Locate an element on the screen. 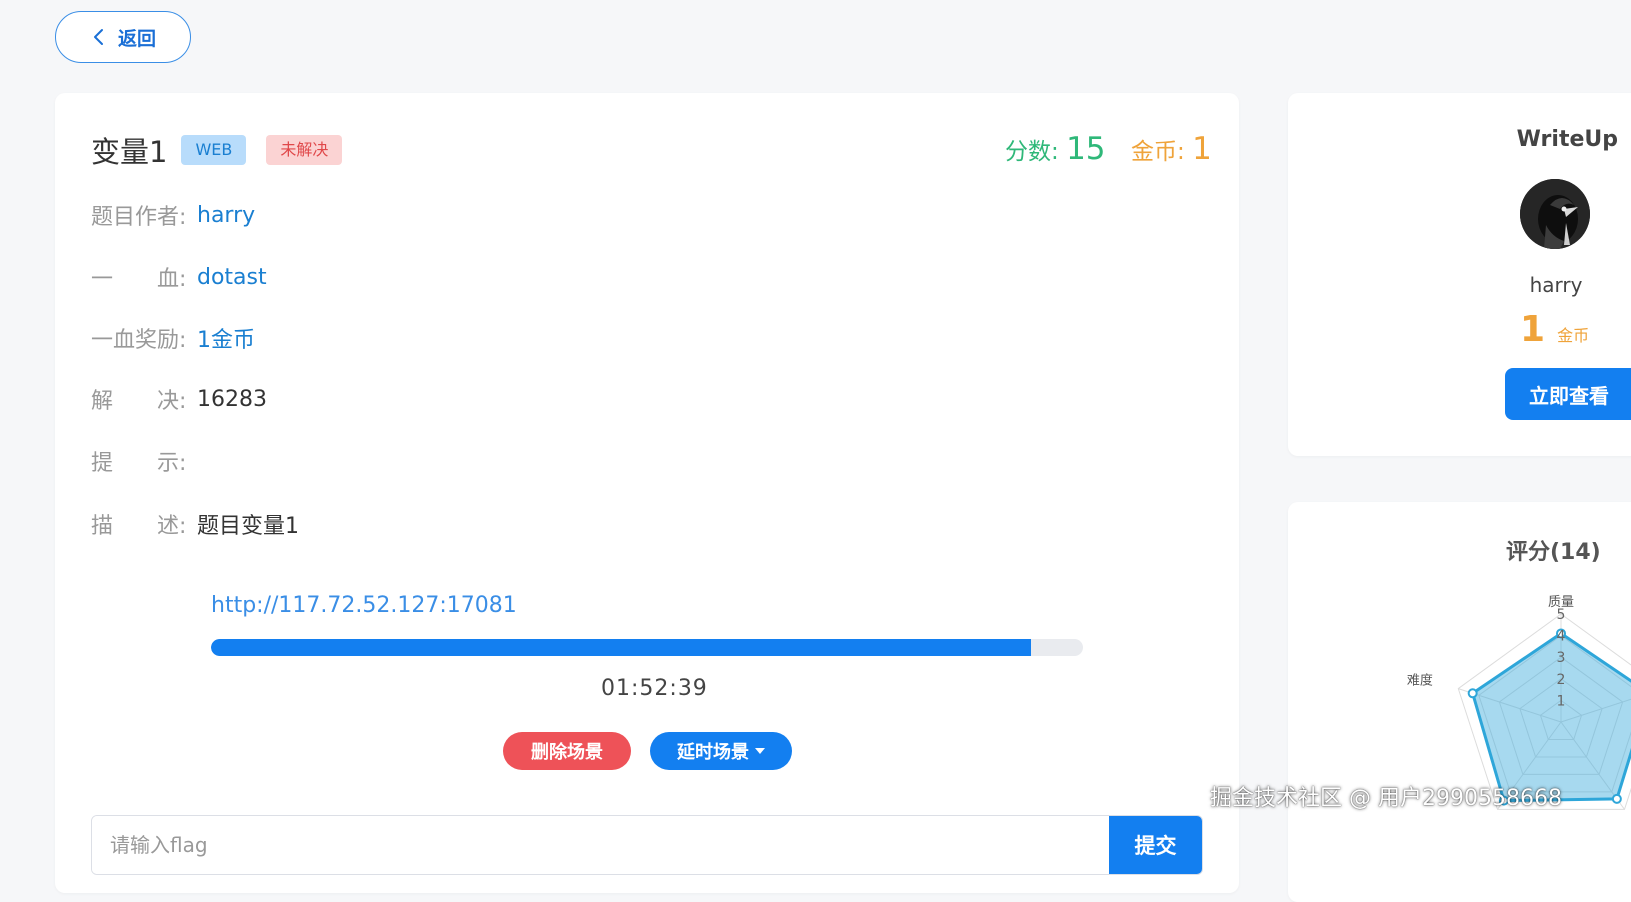  points-display: 分数: 15 is located at coordinates (1055, 149).